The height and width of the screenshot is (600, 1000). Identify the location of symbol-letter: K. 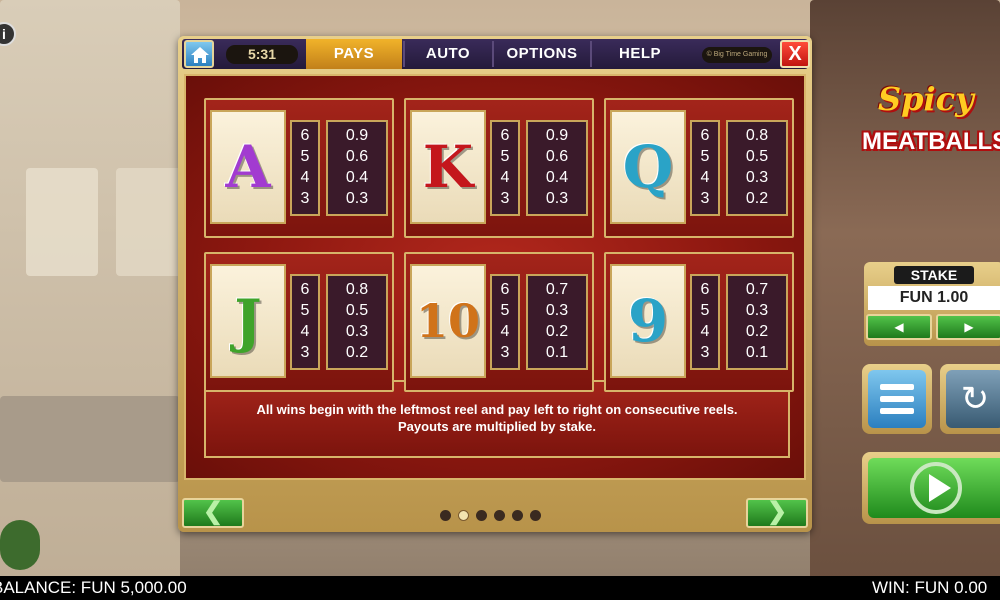
(448, 167).